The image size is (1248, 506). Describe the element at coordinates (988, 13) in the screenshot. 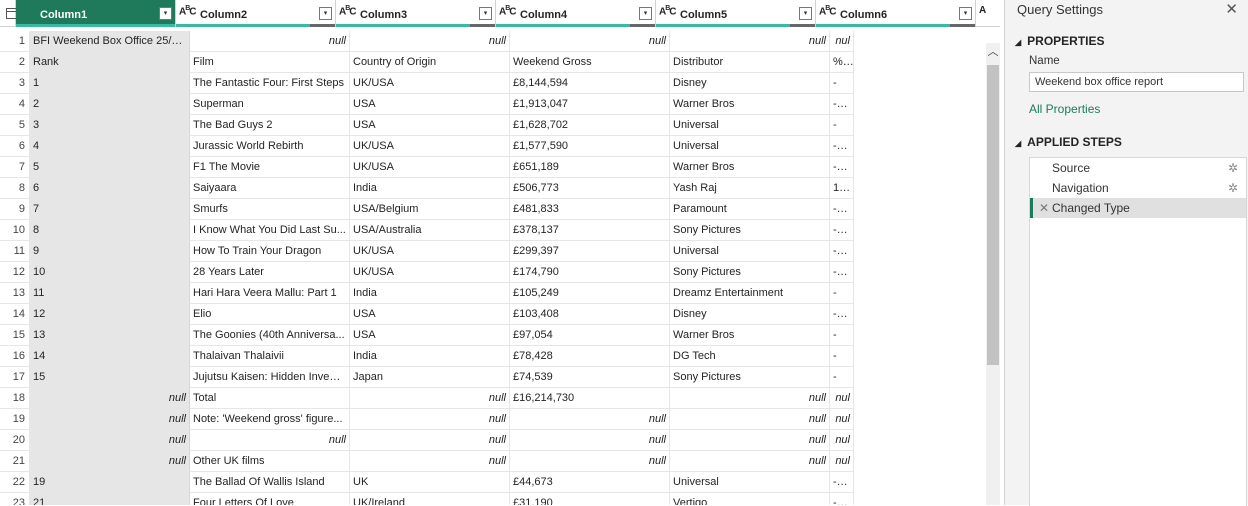

I see `column-header-7: A` at that location.